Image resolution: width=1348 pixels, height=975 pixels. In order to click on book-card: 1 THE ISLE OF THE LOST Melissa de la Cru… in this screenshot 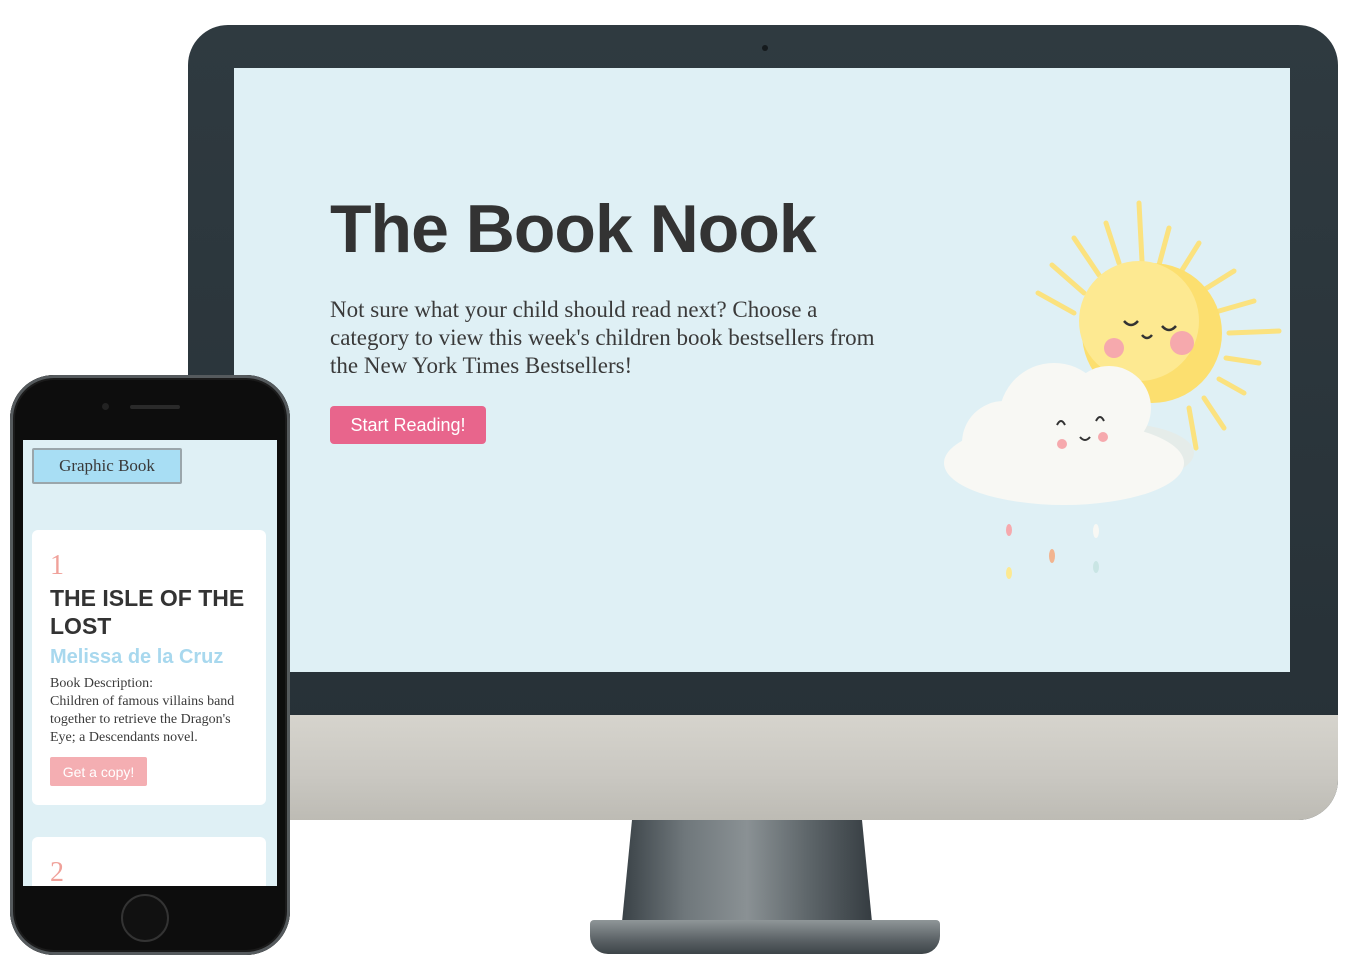, I will do `click(149, 667)`.